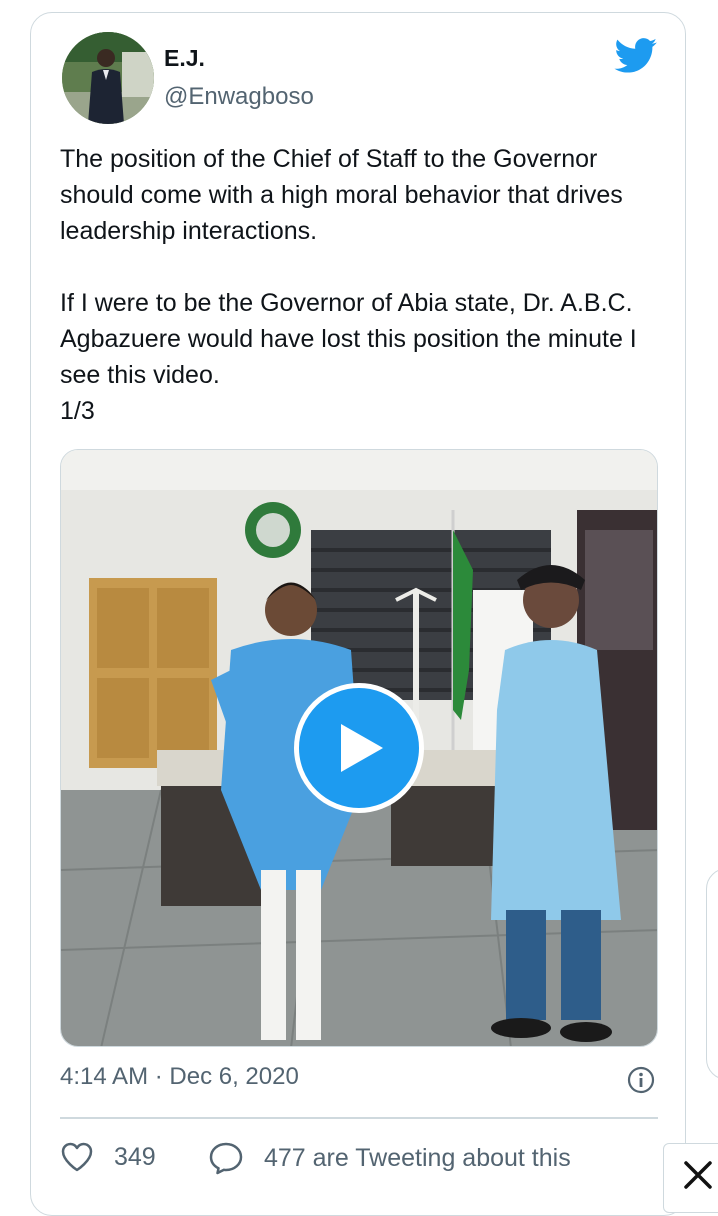  I want to click on avatar, so click(108, 78).